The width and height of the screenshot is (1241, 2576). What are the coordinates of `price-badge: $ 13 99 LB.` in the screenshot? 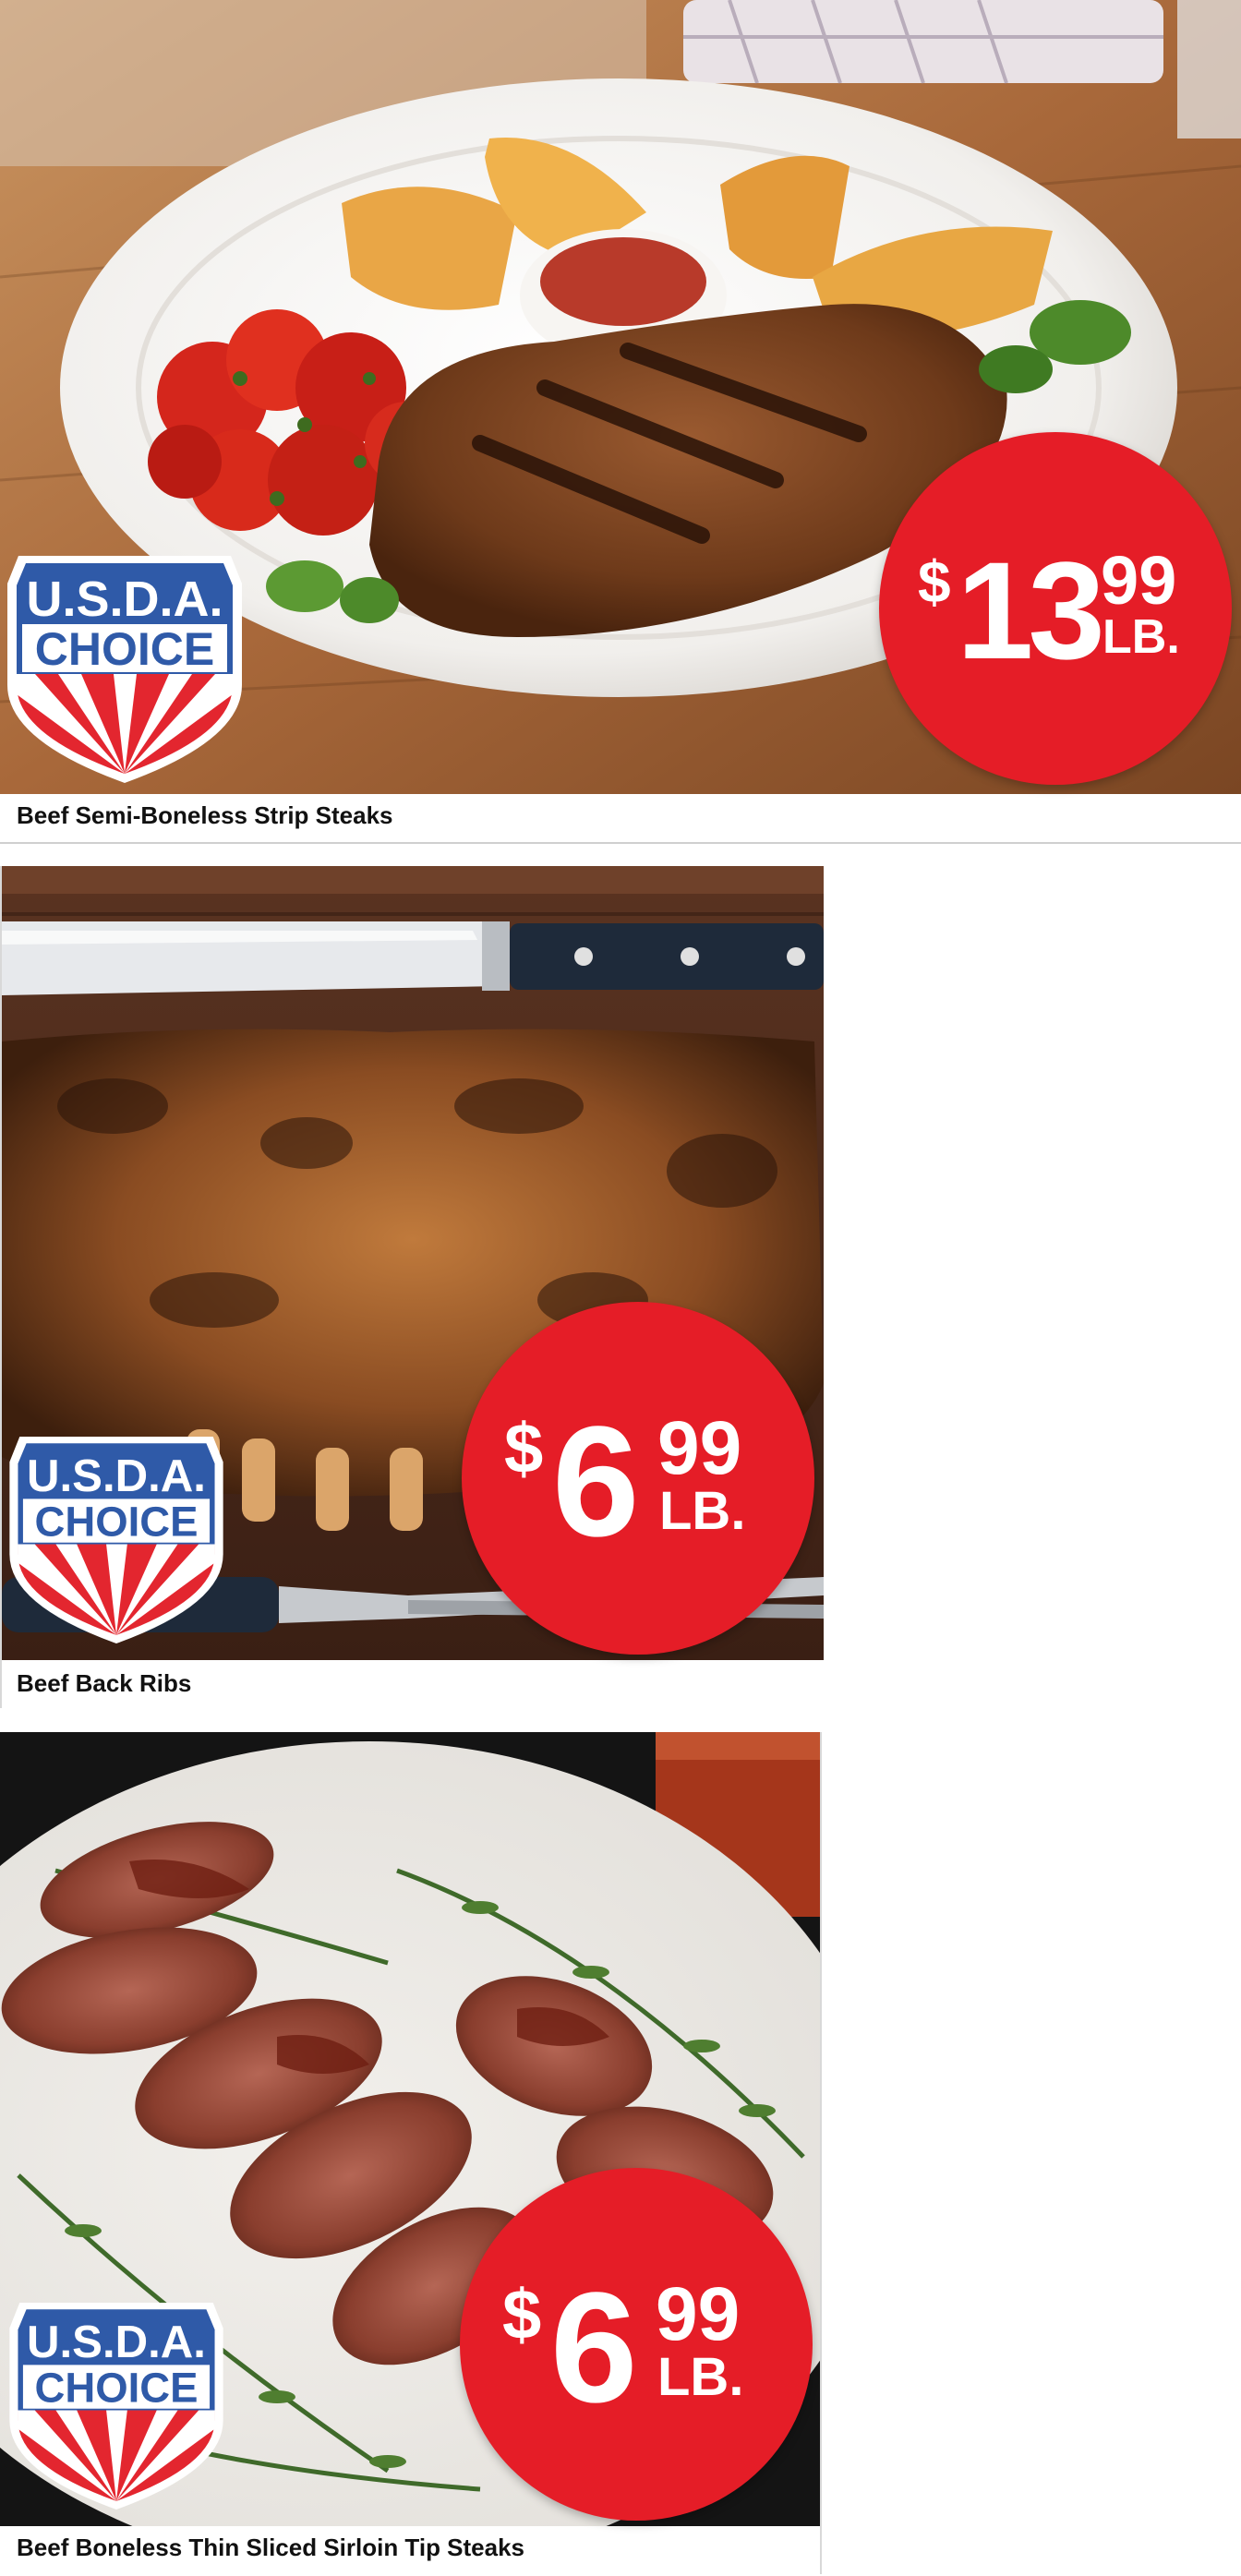 It's located at (1055, 608).